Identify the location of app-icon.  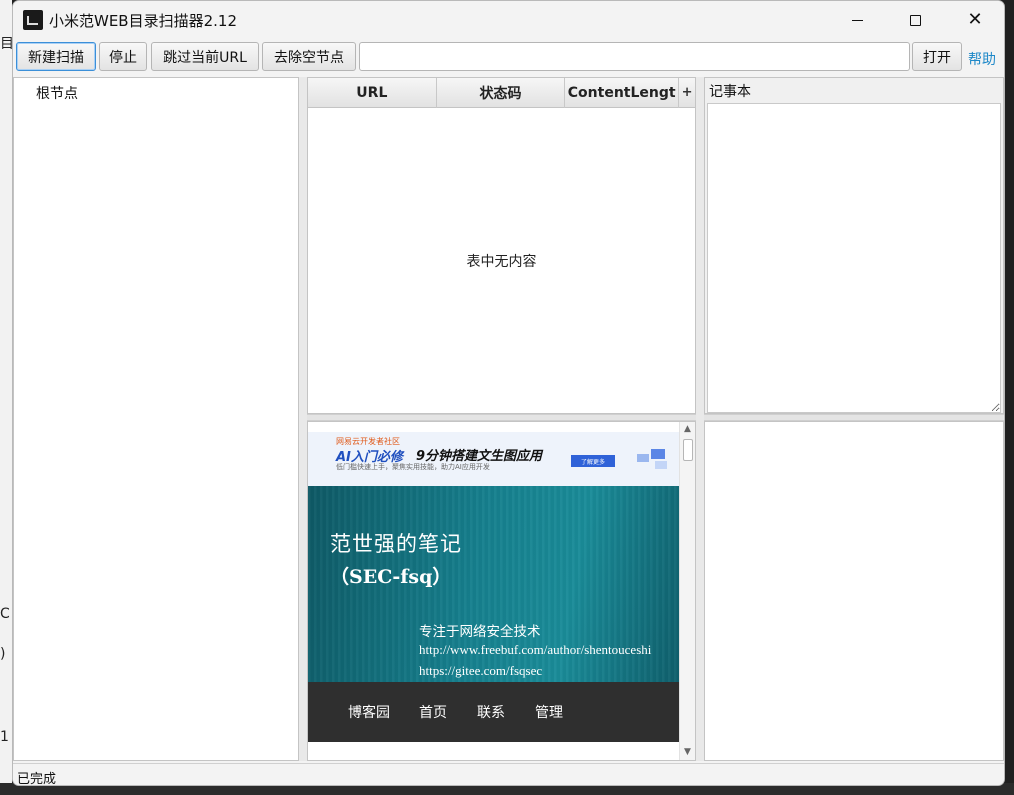
(33, 20).